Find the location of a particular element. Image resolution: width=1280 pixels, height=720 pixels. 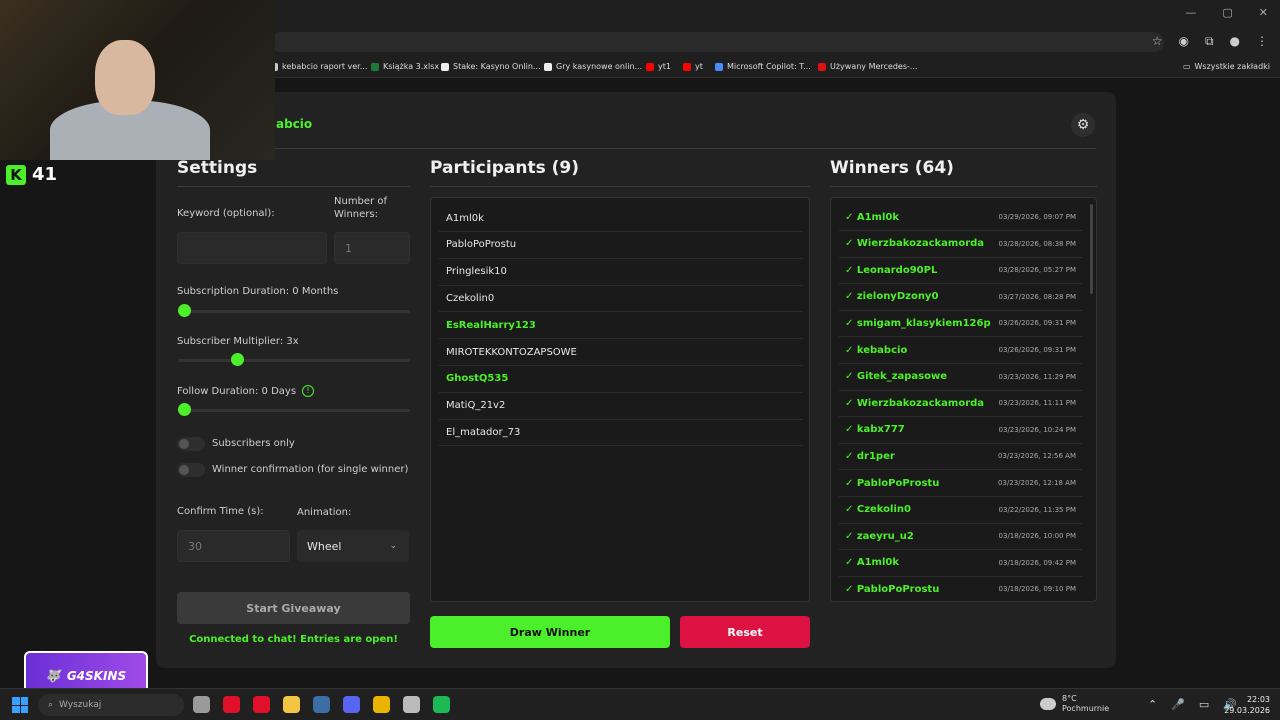

winner-name: ✓ PabloPoProstu is located at coordinates (892, 589).